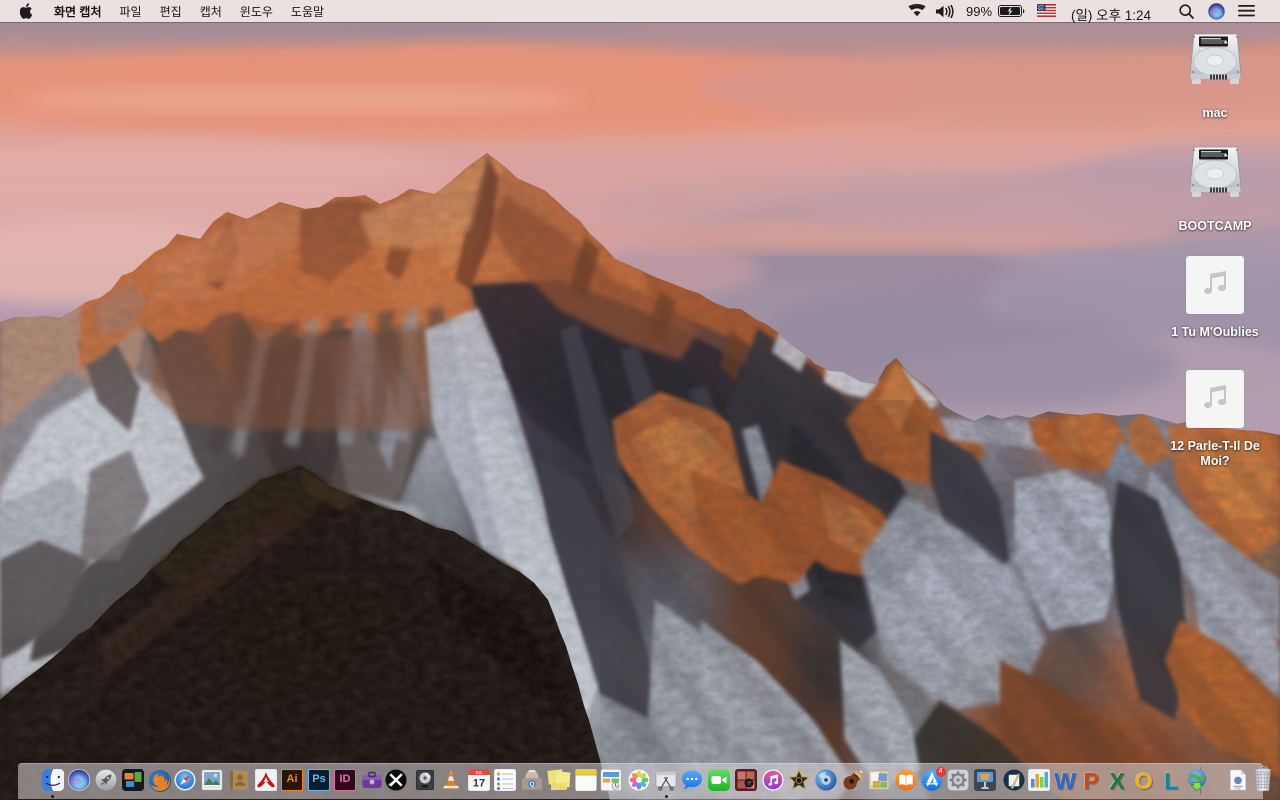 Image resolution: width=1280 pixels, height=800 pixels. Describe the element at coordinates (1238, 789) in the screenshot. I see `svg-text: PDF` at that location.